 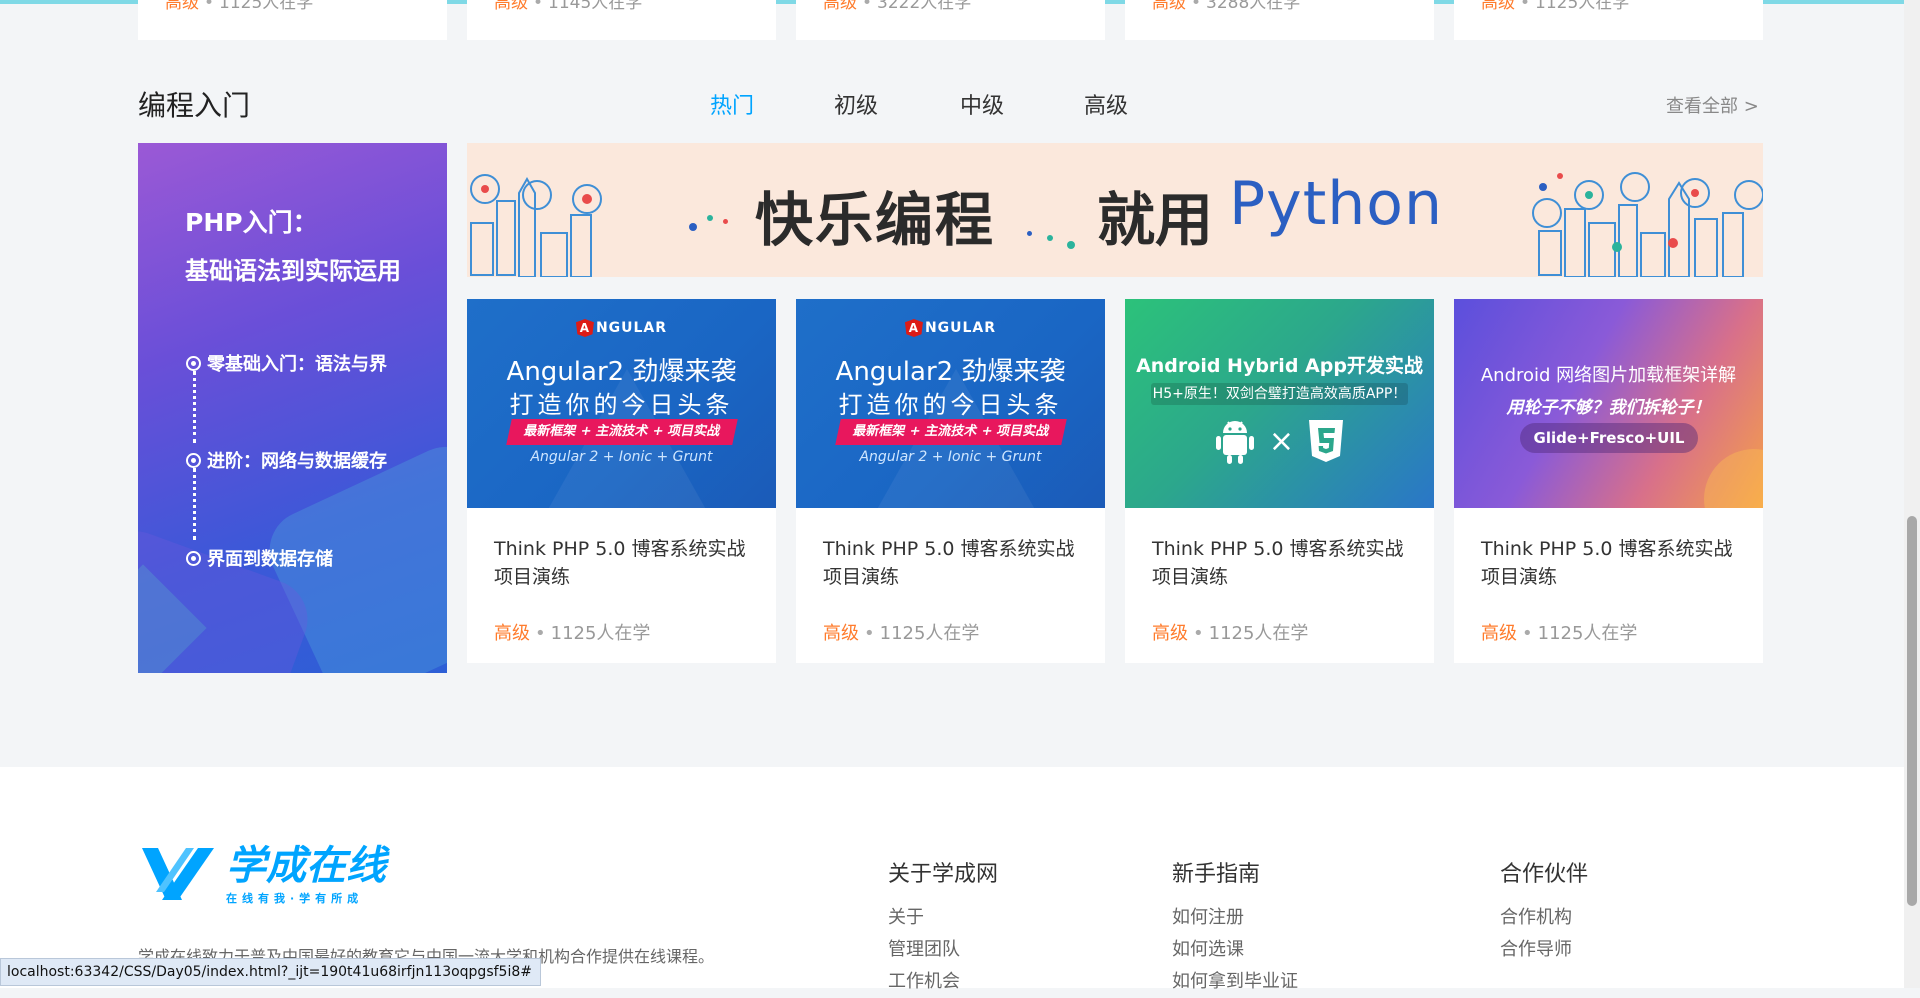 What do you see at coordinates (1235, 982) in the screenshot?
I see `footer-link: 如何拿到毕业证` at bounding box center [1235, 982].